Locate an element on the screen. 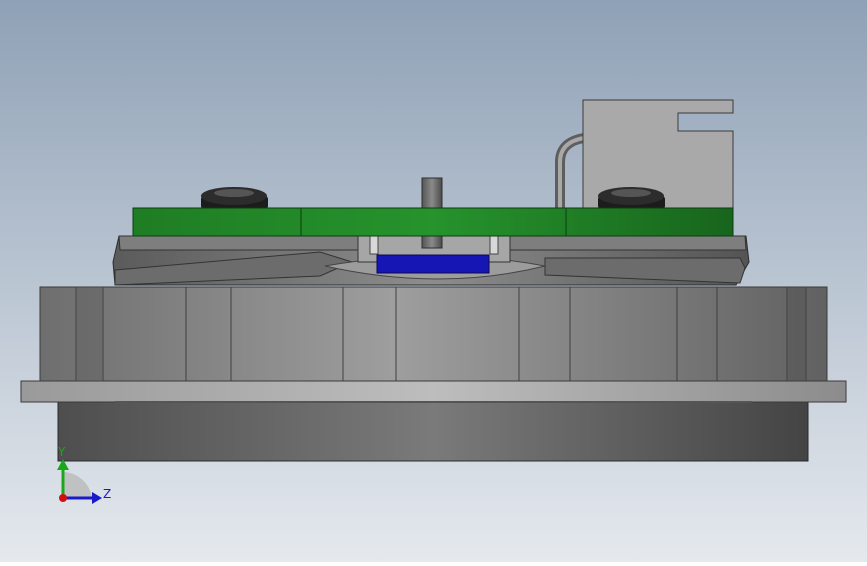 The height and width of the screenshot is (566, 867). screw-head-right is located at coordinates (631, 198).